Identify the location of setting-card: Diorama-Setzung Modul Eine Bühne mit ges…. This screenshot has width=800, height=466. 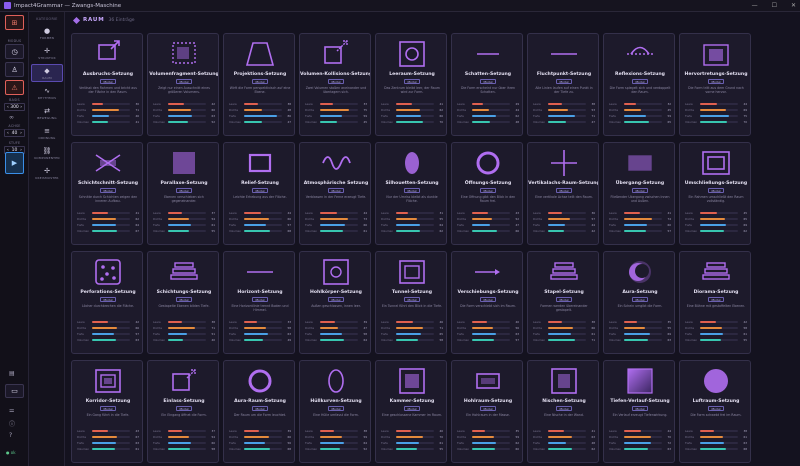
(715, 302).